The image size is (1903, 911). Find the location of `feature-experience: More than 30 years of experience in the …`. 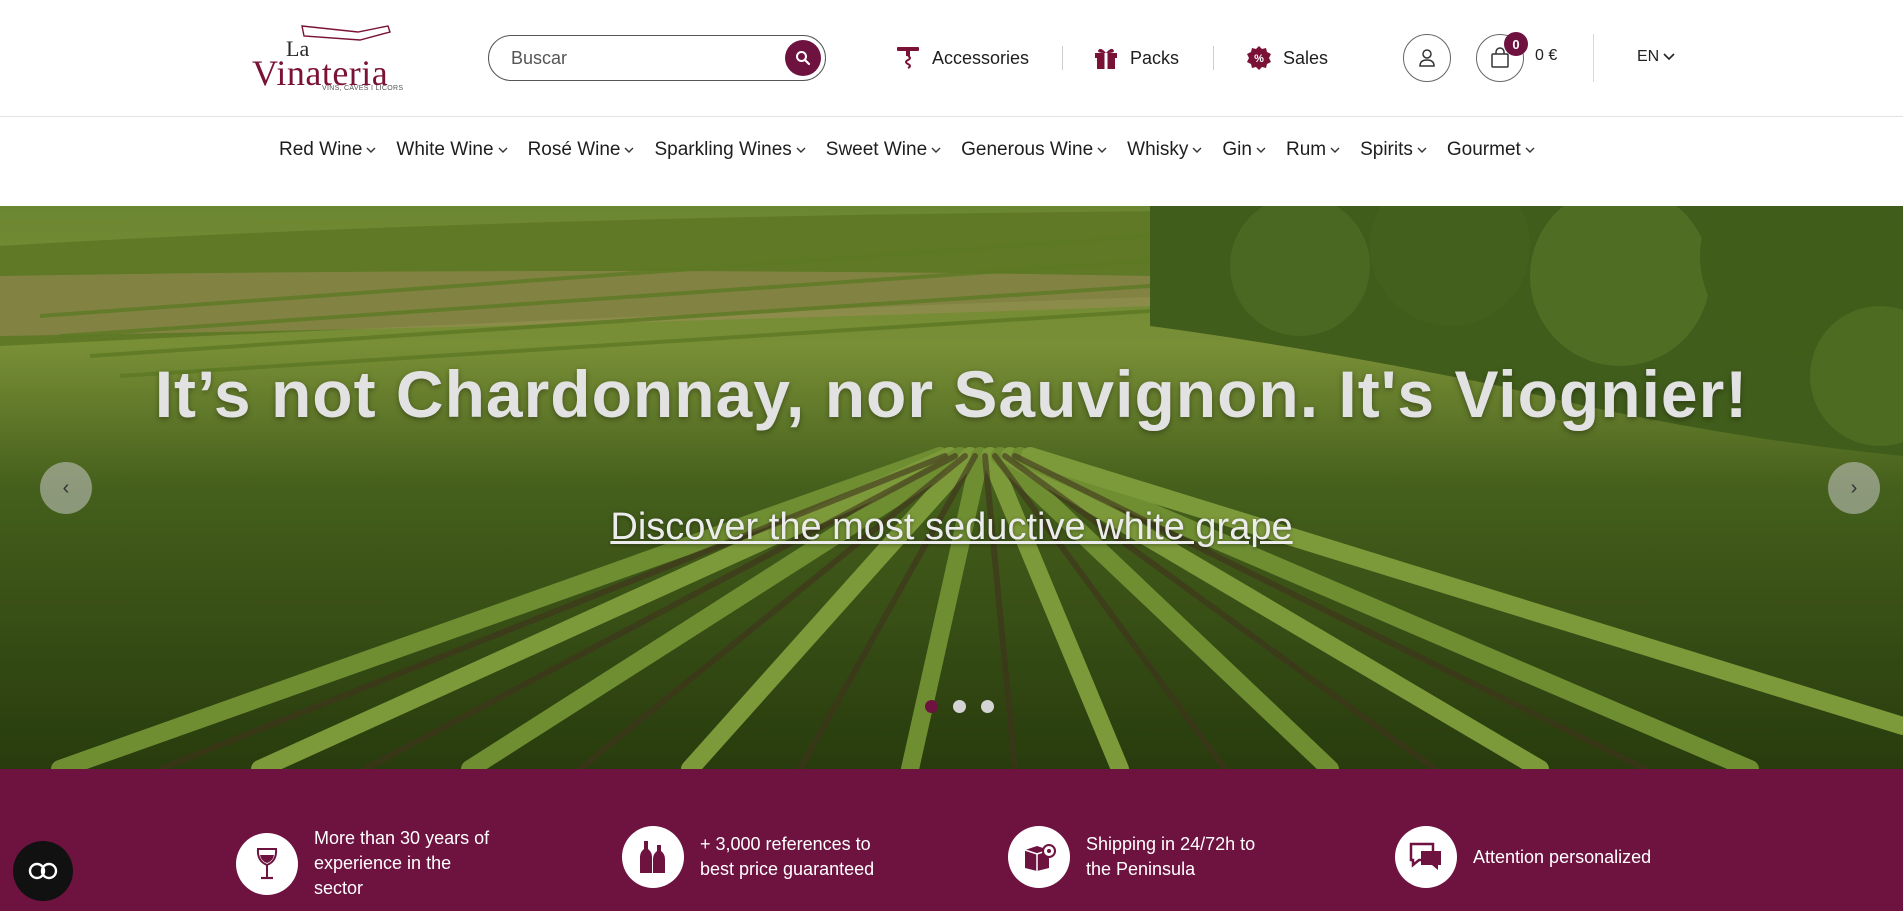

feature-experience: More than 30 years of experience in the … is located at coordinates (370, 863).